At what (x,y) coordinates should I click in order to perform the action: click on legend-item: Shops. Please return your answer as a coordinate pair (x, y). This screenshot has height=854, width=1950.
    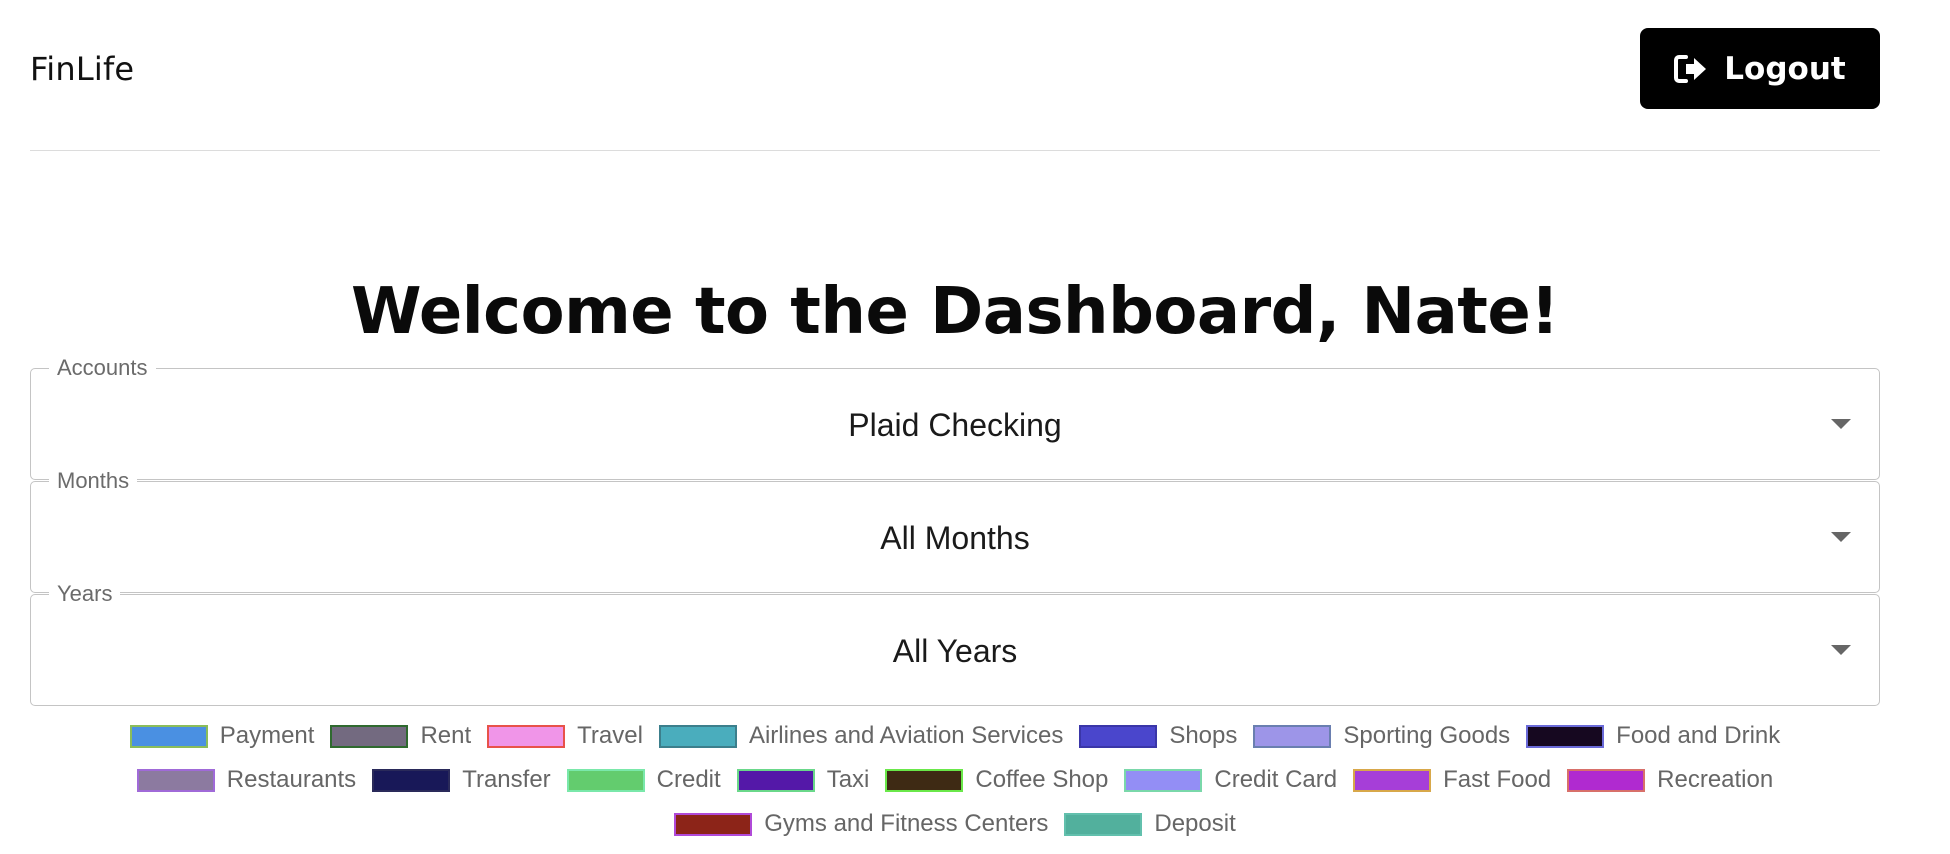
    Looking at the image, I should click on (1158, 736).